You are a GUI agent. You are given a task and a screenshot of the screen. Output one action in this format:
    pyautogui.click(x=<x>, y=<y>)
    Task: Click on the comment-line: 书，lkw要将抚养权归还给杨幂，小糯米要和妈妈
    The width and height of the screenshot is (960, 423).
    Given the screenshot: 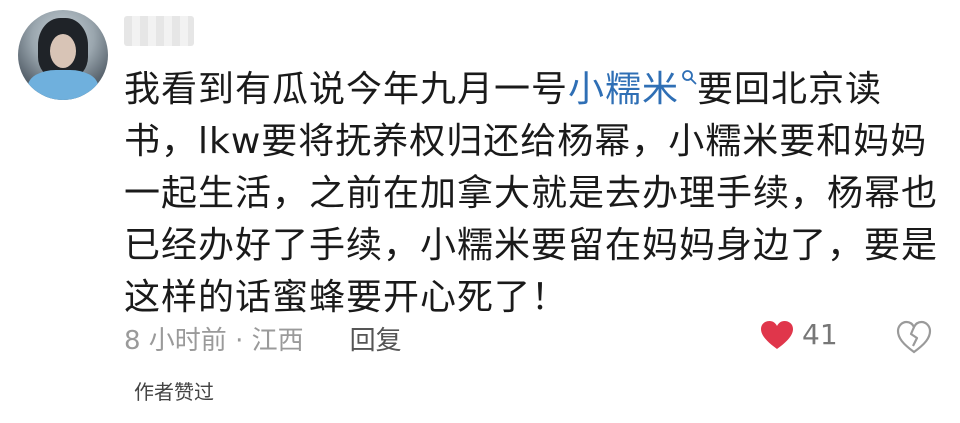 What is the action you would take?
    pyautogui.click(x=526, y=141)
    